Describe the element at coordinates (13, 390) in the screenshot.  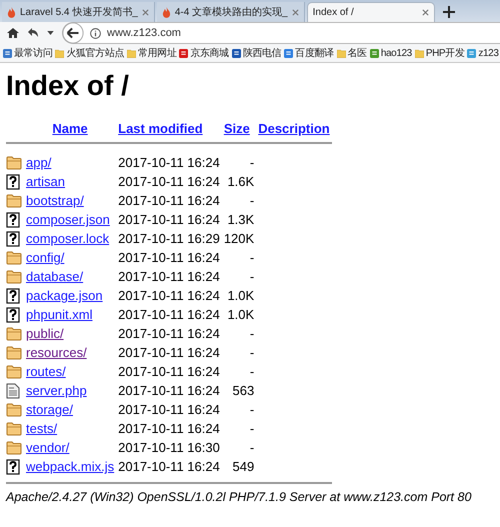
I see `text-file-icon` at that location.